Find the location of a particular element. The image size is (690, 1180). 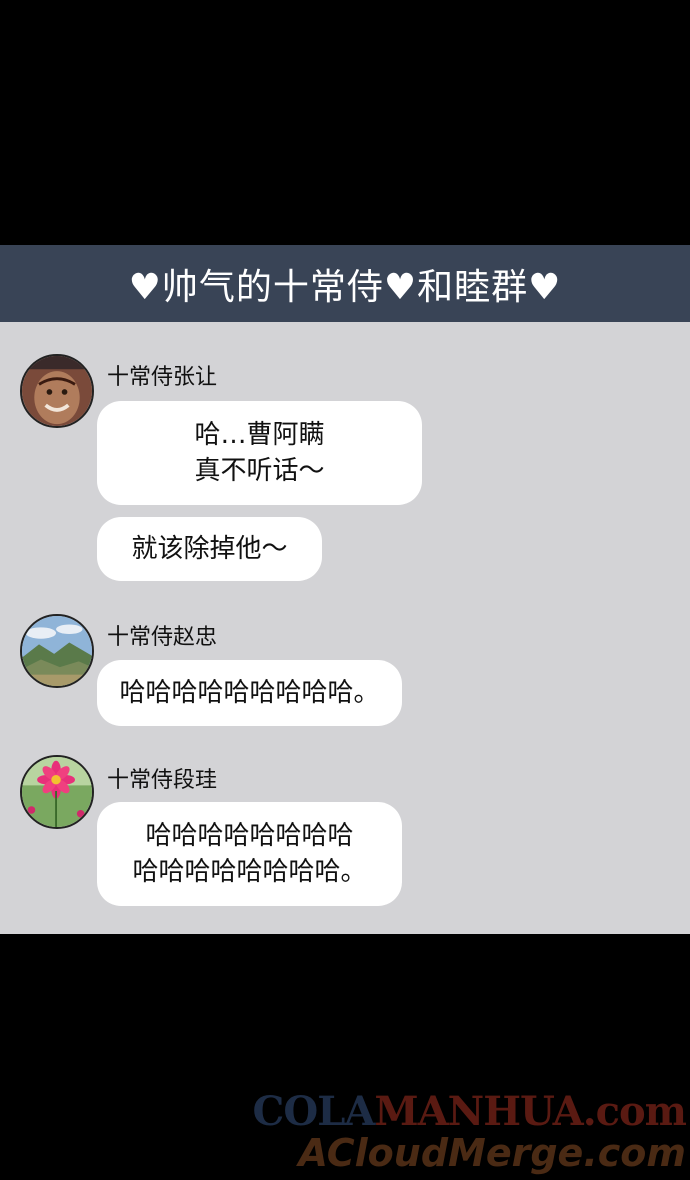

message-text: 哈哈哈哈哈哈哈哈哈。 is located at coordinates (249, 693).